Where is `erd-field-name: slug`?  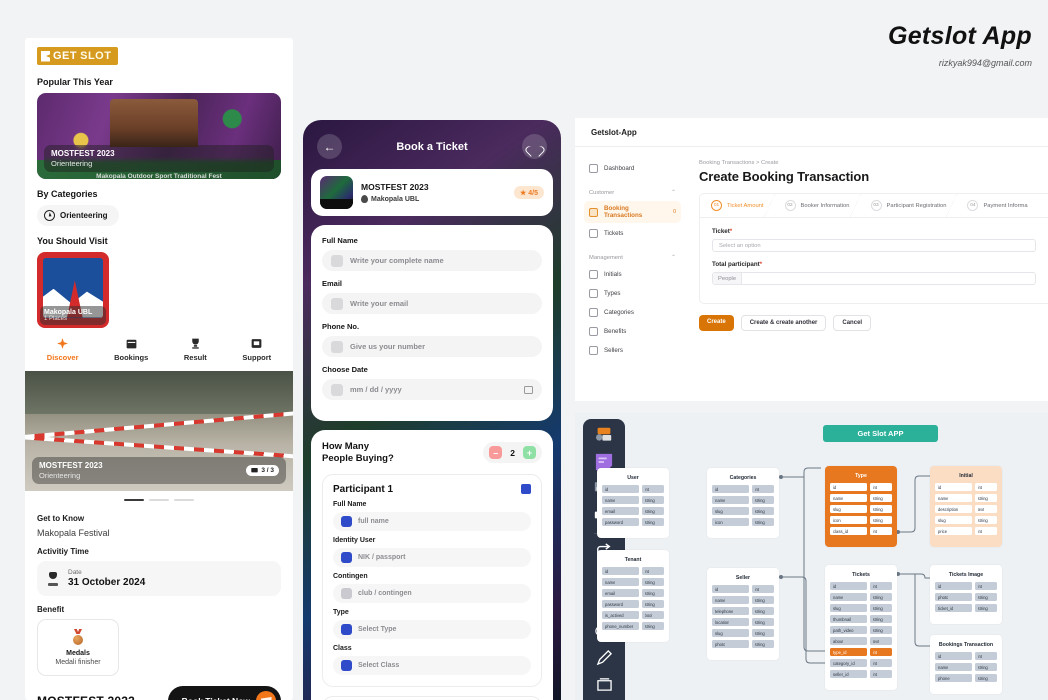
erd-field-name: slug is located at coordinates (730, 511).